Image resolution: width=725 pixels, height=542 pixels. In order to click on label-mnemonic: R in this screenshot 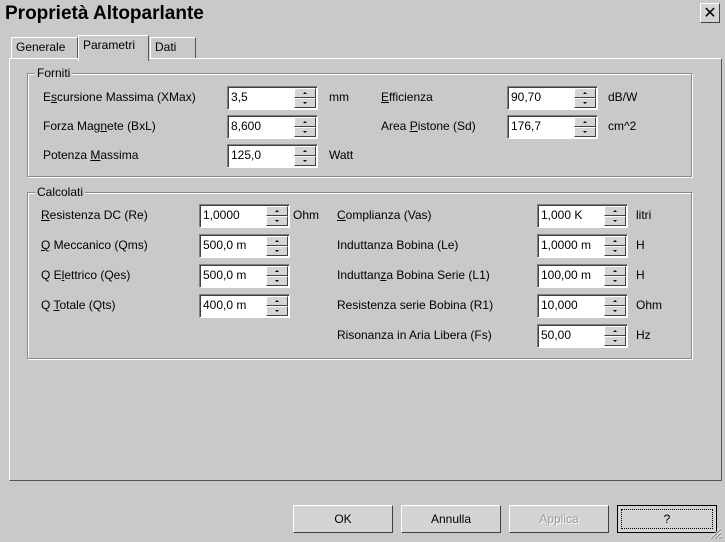, I will do `click(45, 215)`.